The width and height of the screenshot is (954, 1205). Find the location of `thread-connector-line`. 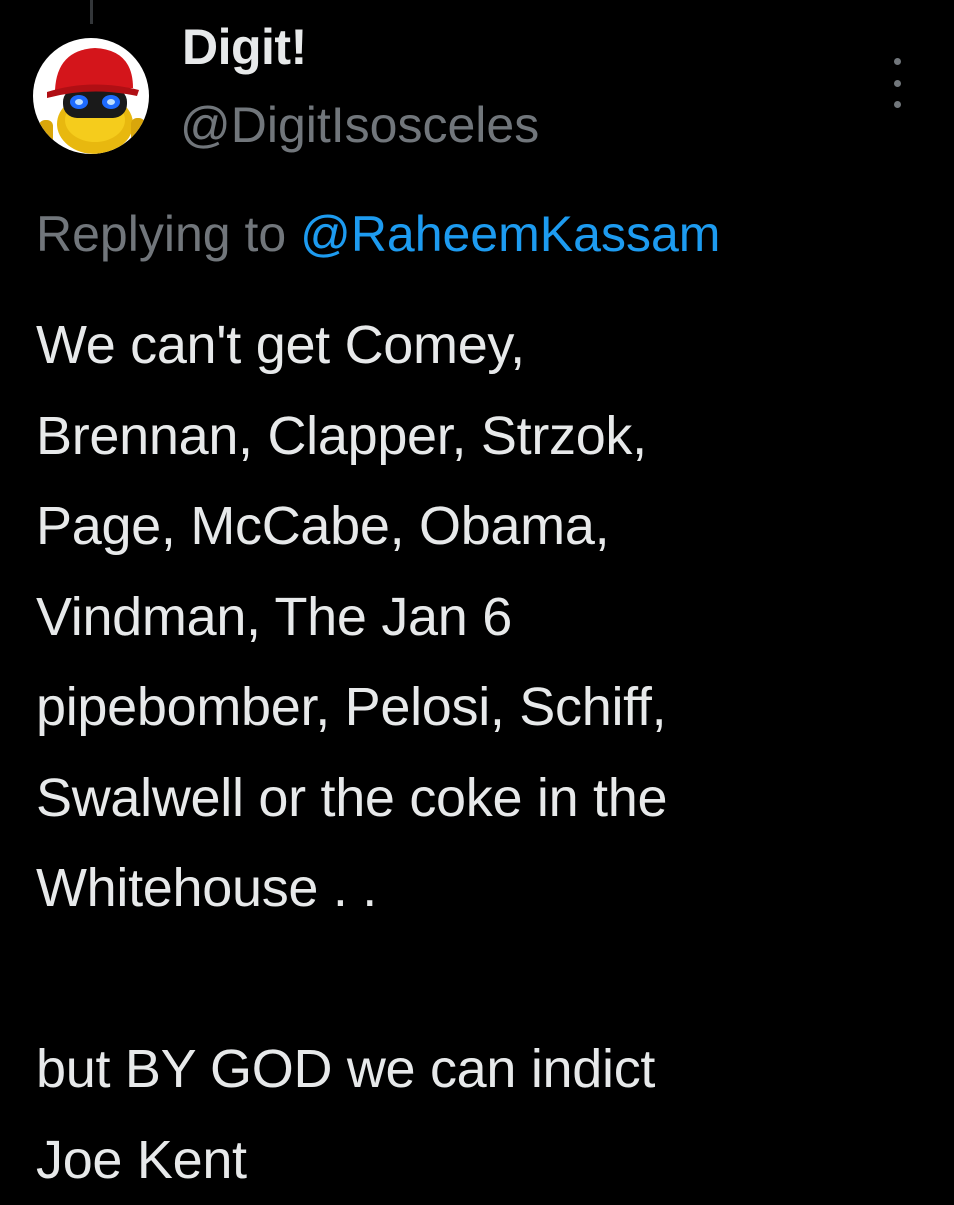

thread-connector-line is located at coordinates (91, 12).